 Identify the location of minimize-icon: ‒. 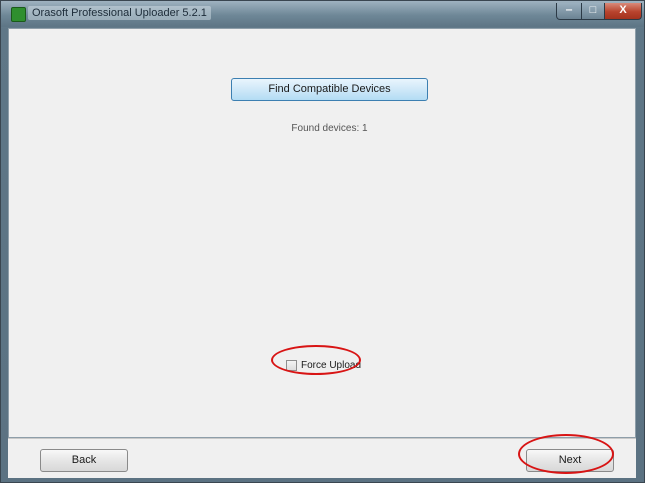
(569, 10).